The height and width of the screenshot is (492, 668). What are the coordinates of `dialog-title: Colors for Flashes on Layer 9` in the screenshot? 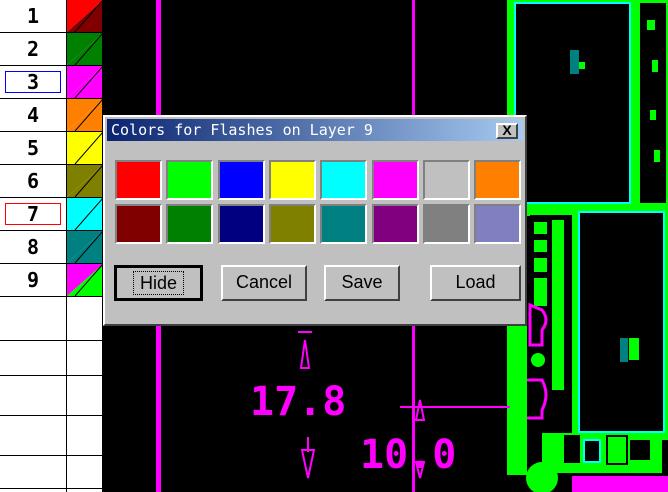 It's located at (242, 130).